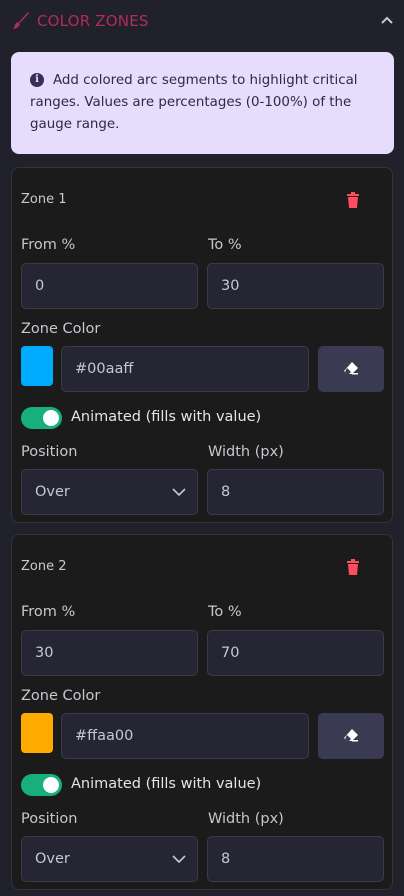 The width and height of the screenshot is (404, 896). I want to click on chevron-up-icon, so click(387, 20).